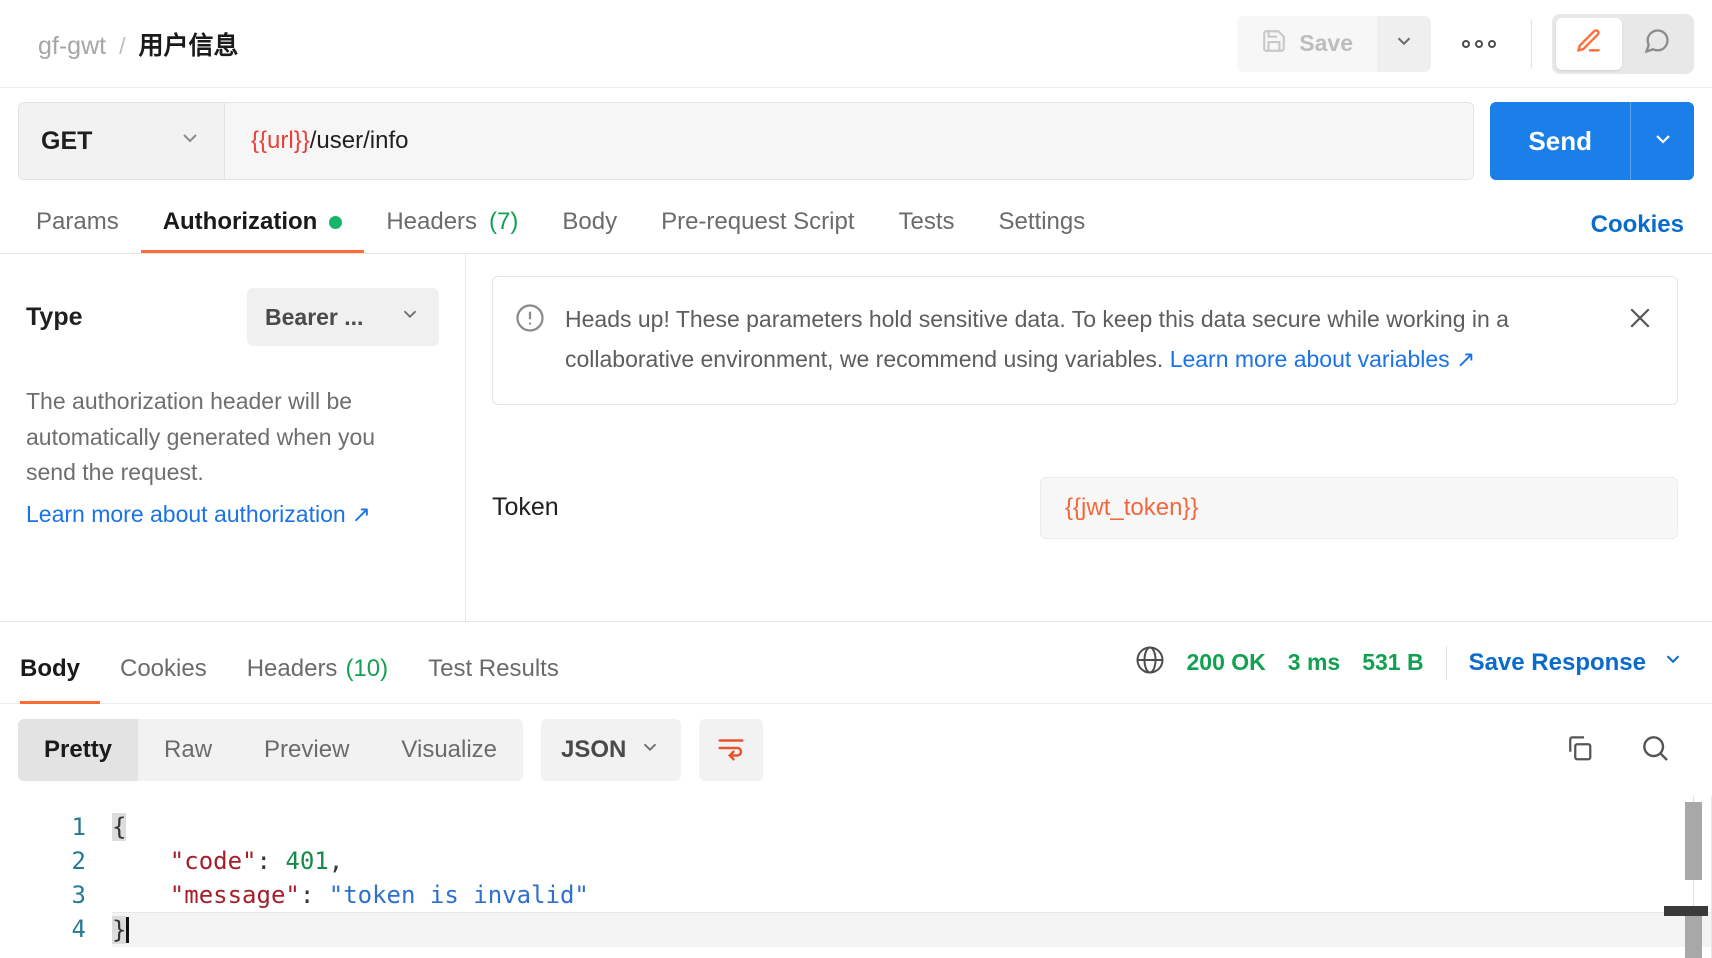  I want to click on json-open-brace: {, so click(119, 827).